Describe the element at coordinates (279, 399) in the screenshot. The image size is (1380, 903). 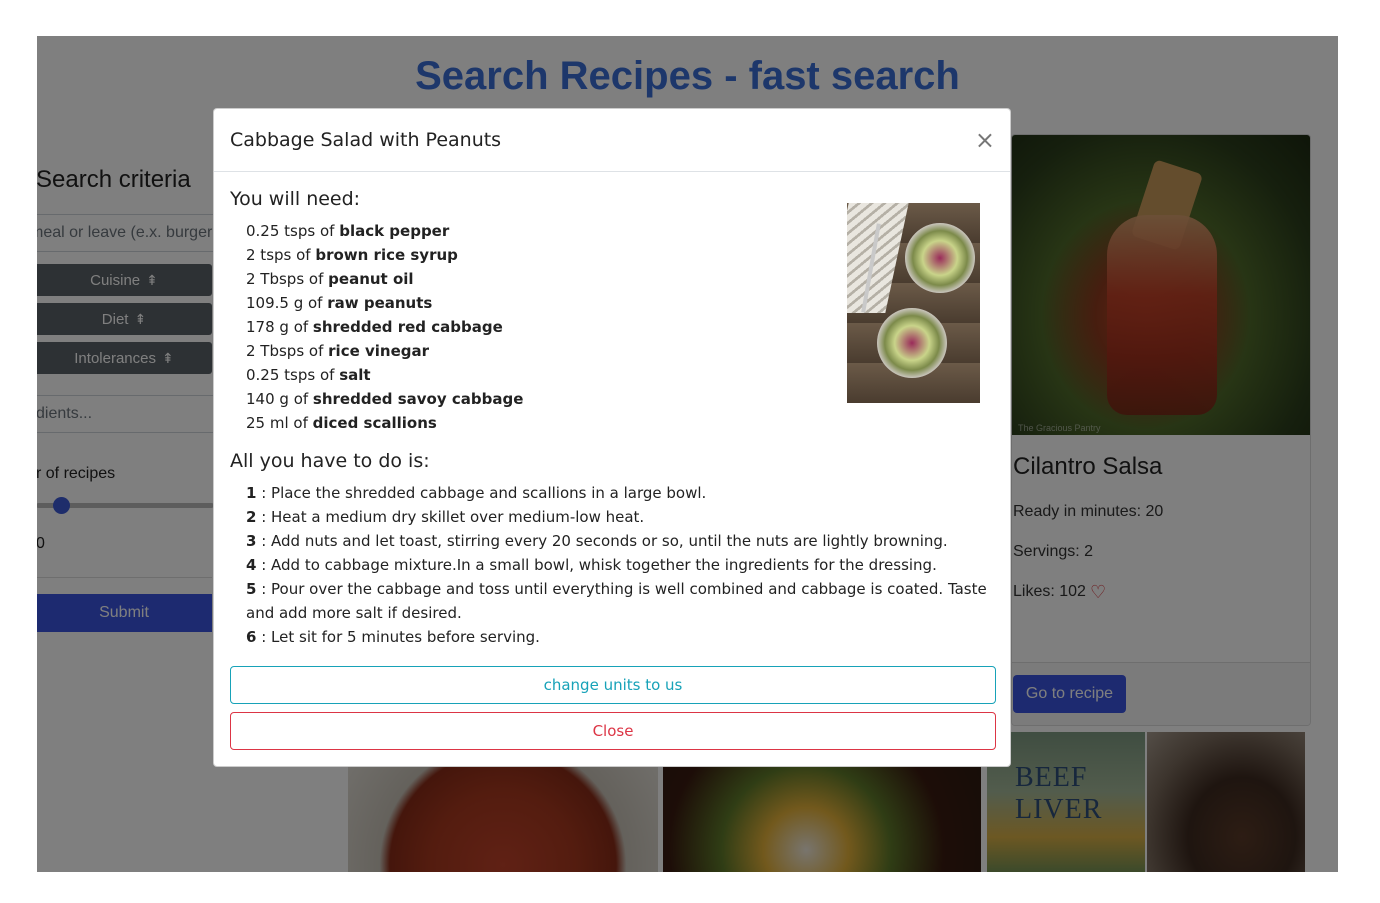
I see `ingredient-amount: 140 g of` at that location.